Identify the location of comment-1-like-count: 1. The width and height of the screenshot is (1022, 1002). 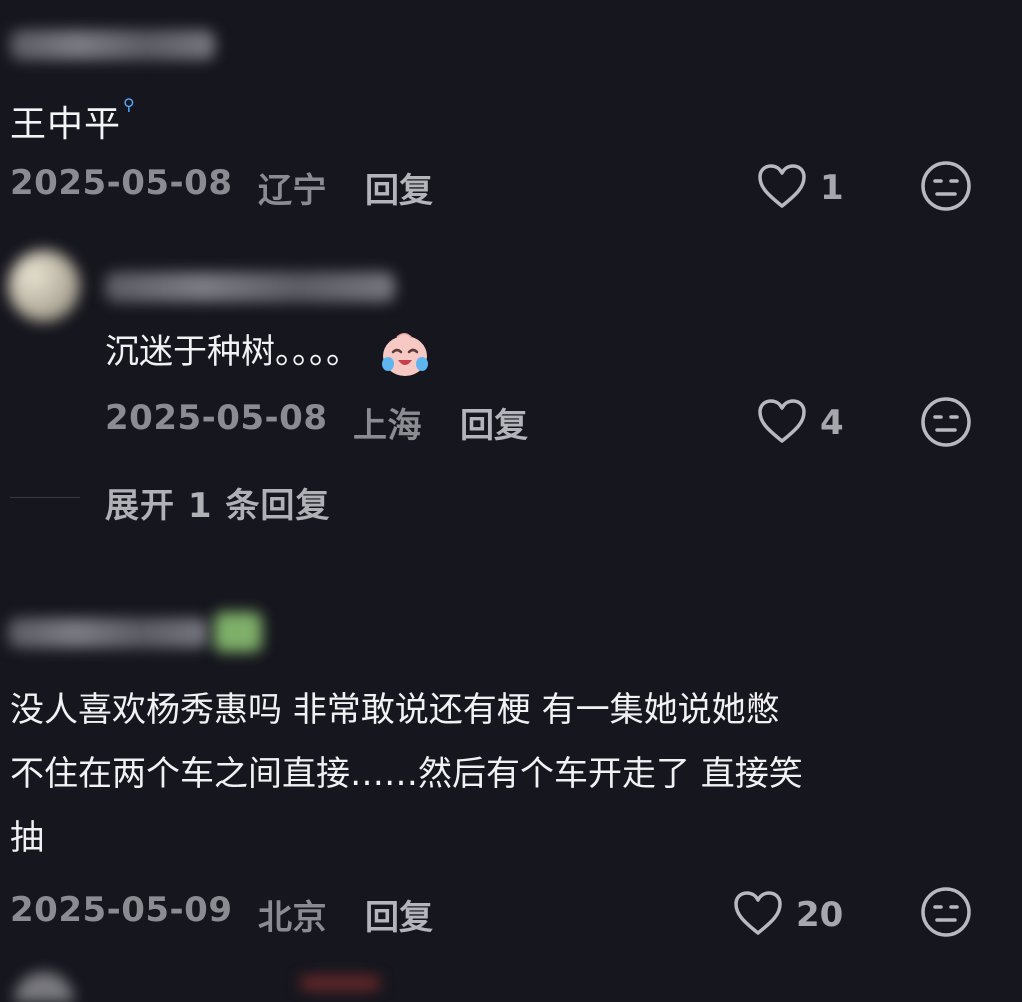
(832, 188).